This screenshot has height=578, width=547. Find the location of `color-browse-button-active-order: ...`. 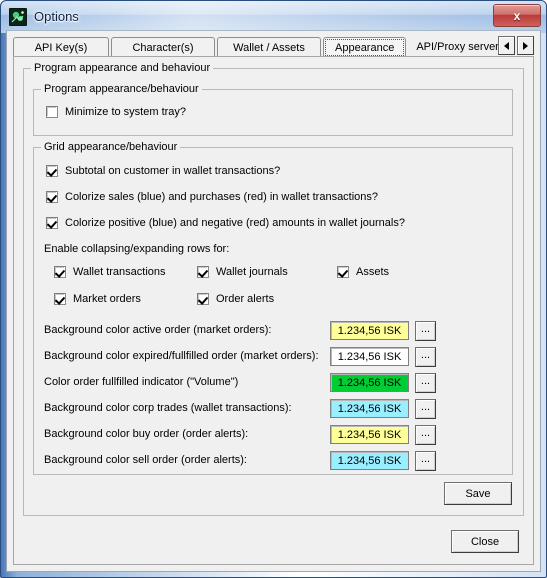

color-browse-button-active-order: ... is located at coordinates (425, 331).